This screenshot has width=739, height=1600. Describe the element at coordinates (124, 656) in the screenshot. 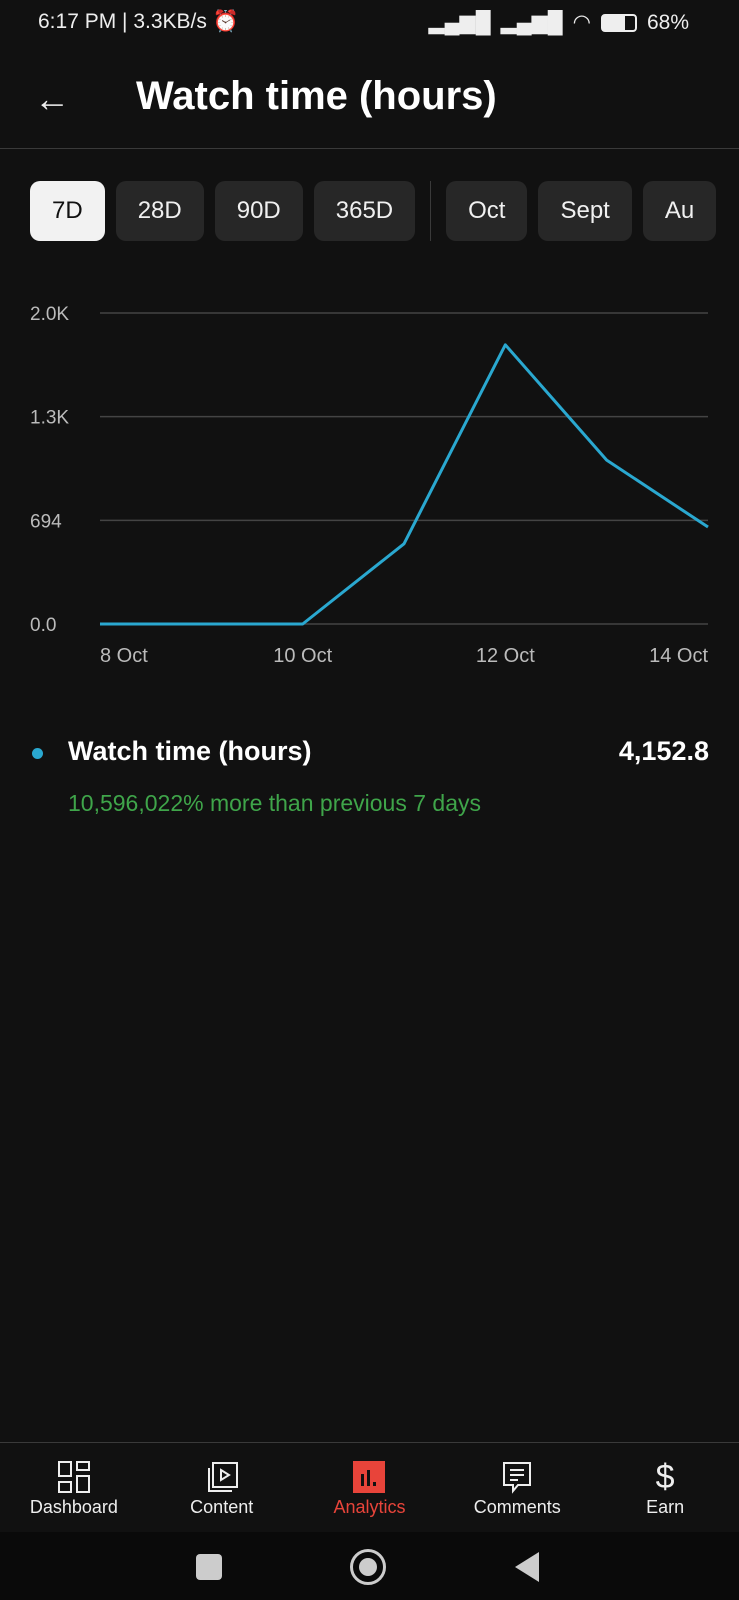

I see `x-tick-label: 8 Oct` at that location.